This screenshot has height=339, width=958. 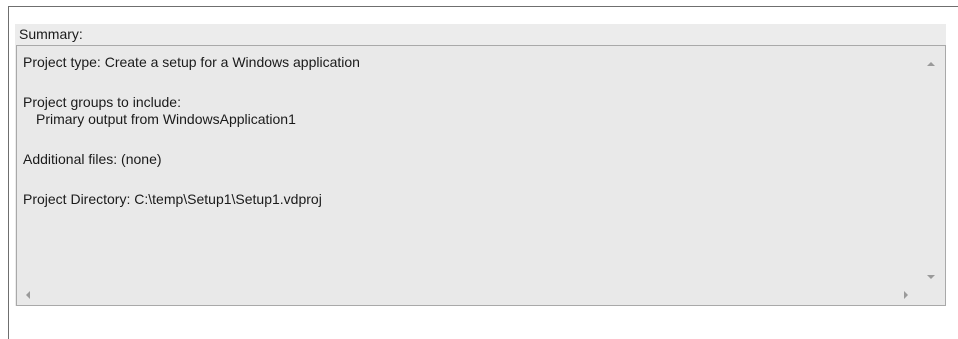 What do you see at coordinates (102, 102) in the screenshot?
I see `project-groups-heading: Project groups to include:` at bounding box center [102, 102].